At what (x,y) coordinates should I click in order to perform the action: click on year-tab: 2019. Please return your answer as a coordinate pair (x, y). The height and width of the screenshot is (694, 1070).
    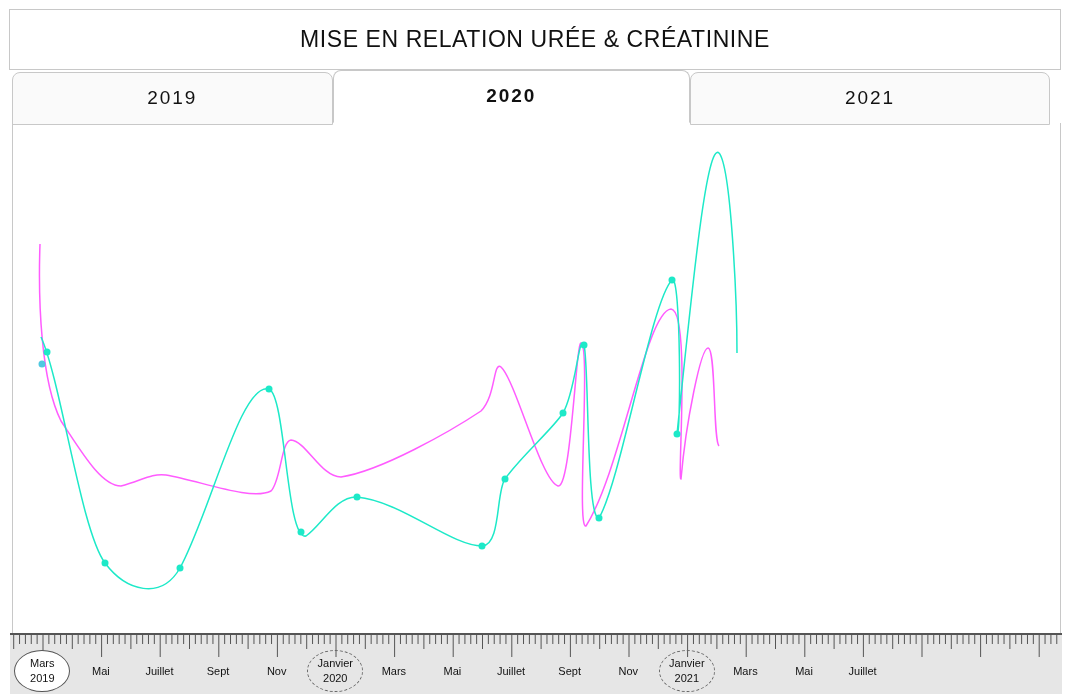
    Looking at the image, I should click on (172, 98).